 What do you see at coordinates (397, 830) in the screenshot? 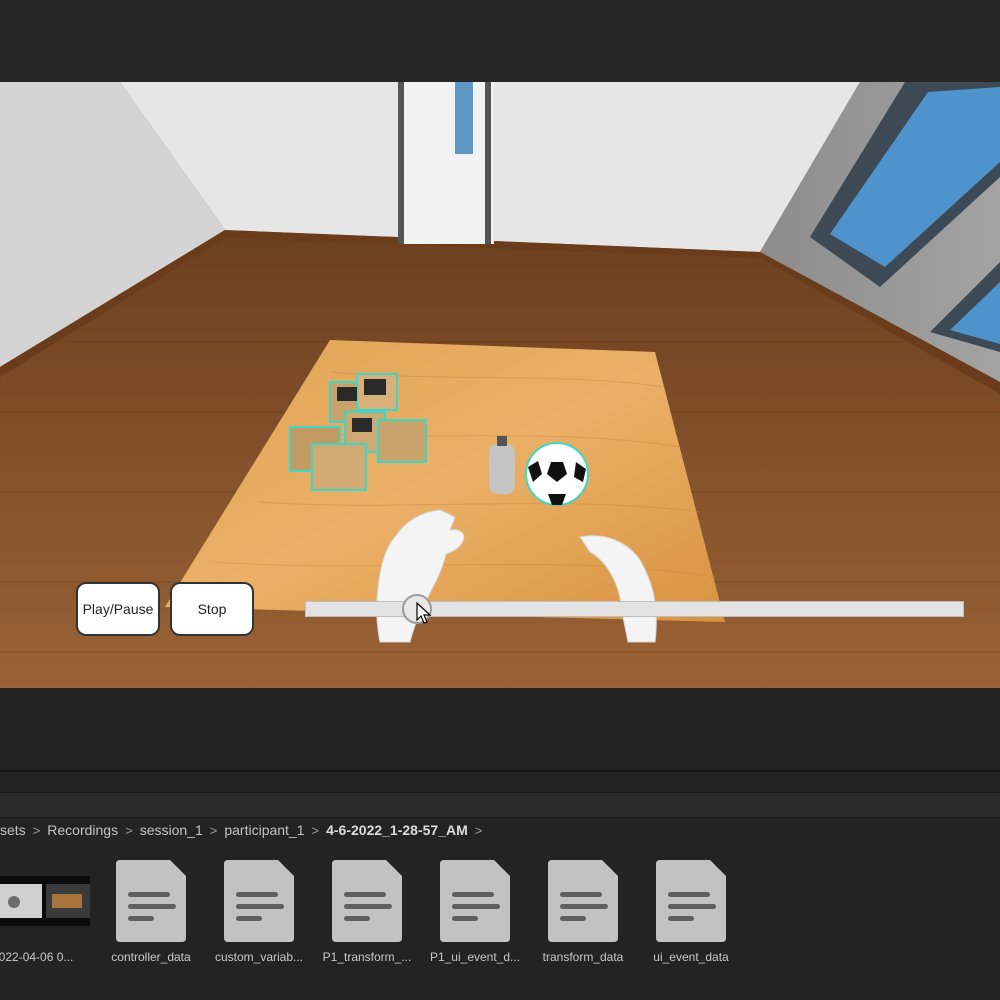
I see `breadcrumb-item-current-folder: 4-6-2022_1-28-57_AM` at bounding box center [397, 830].